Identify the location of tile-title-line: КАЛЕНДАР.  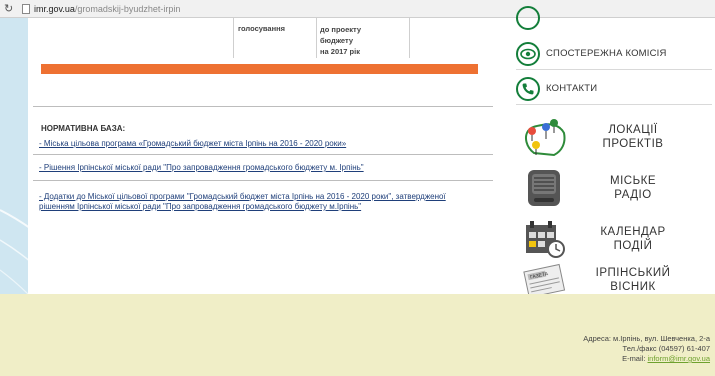
(633, 232).